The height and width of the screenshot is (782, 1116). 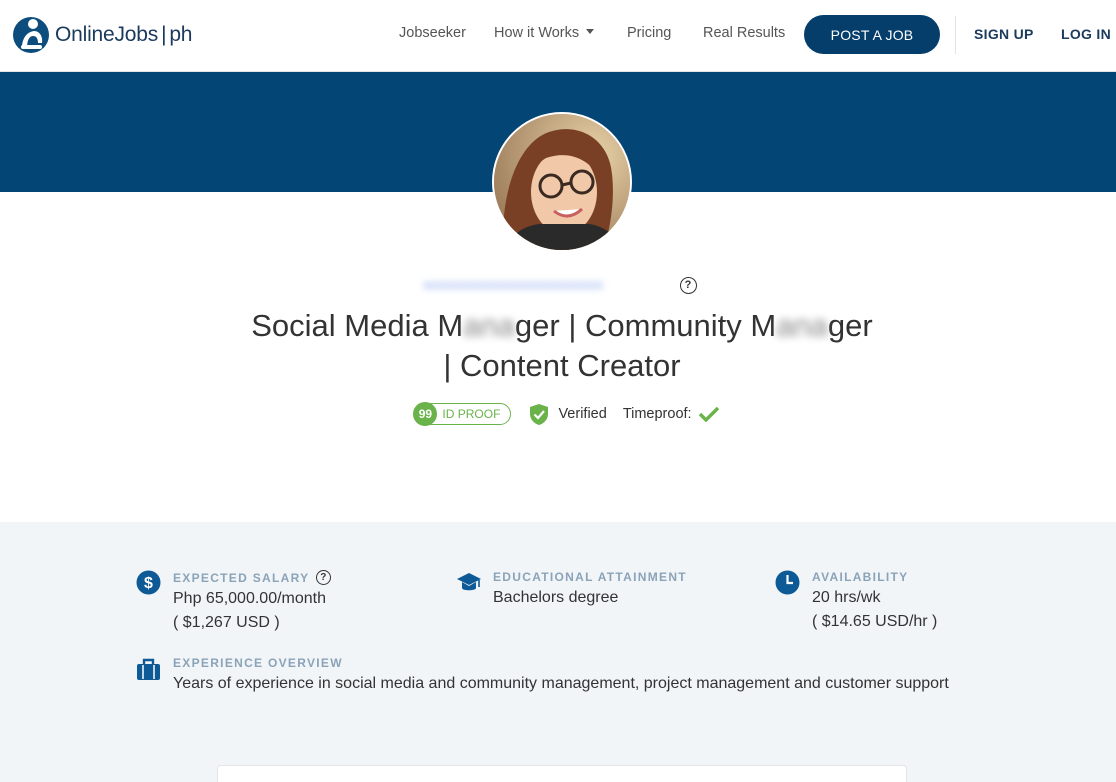 I want to click on headline-part-3: ger, so click(x=850, y=325).